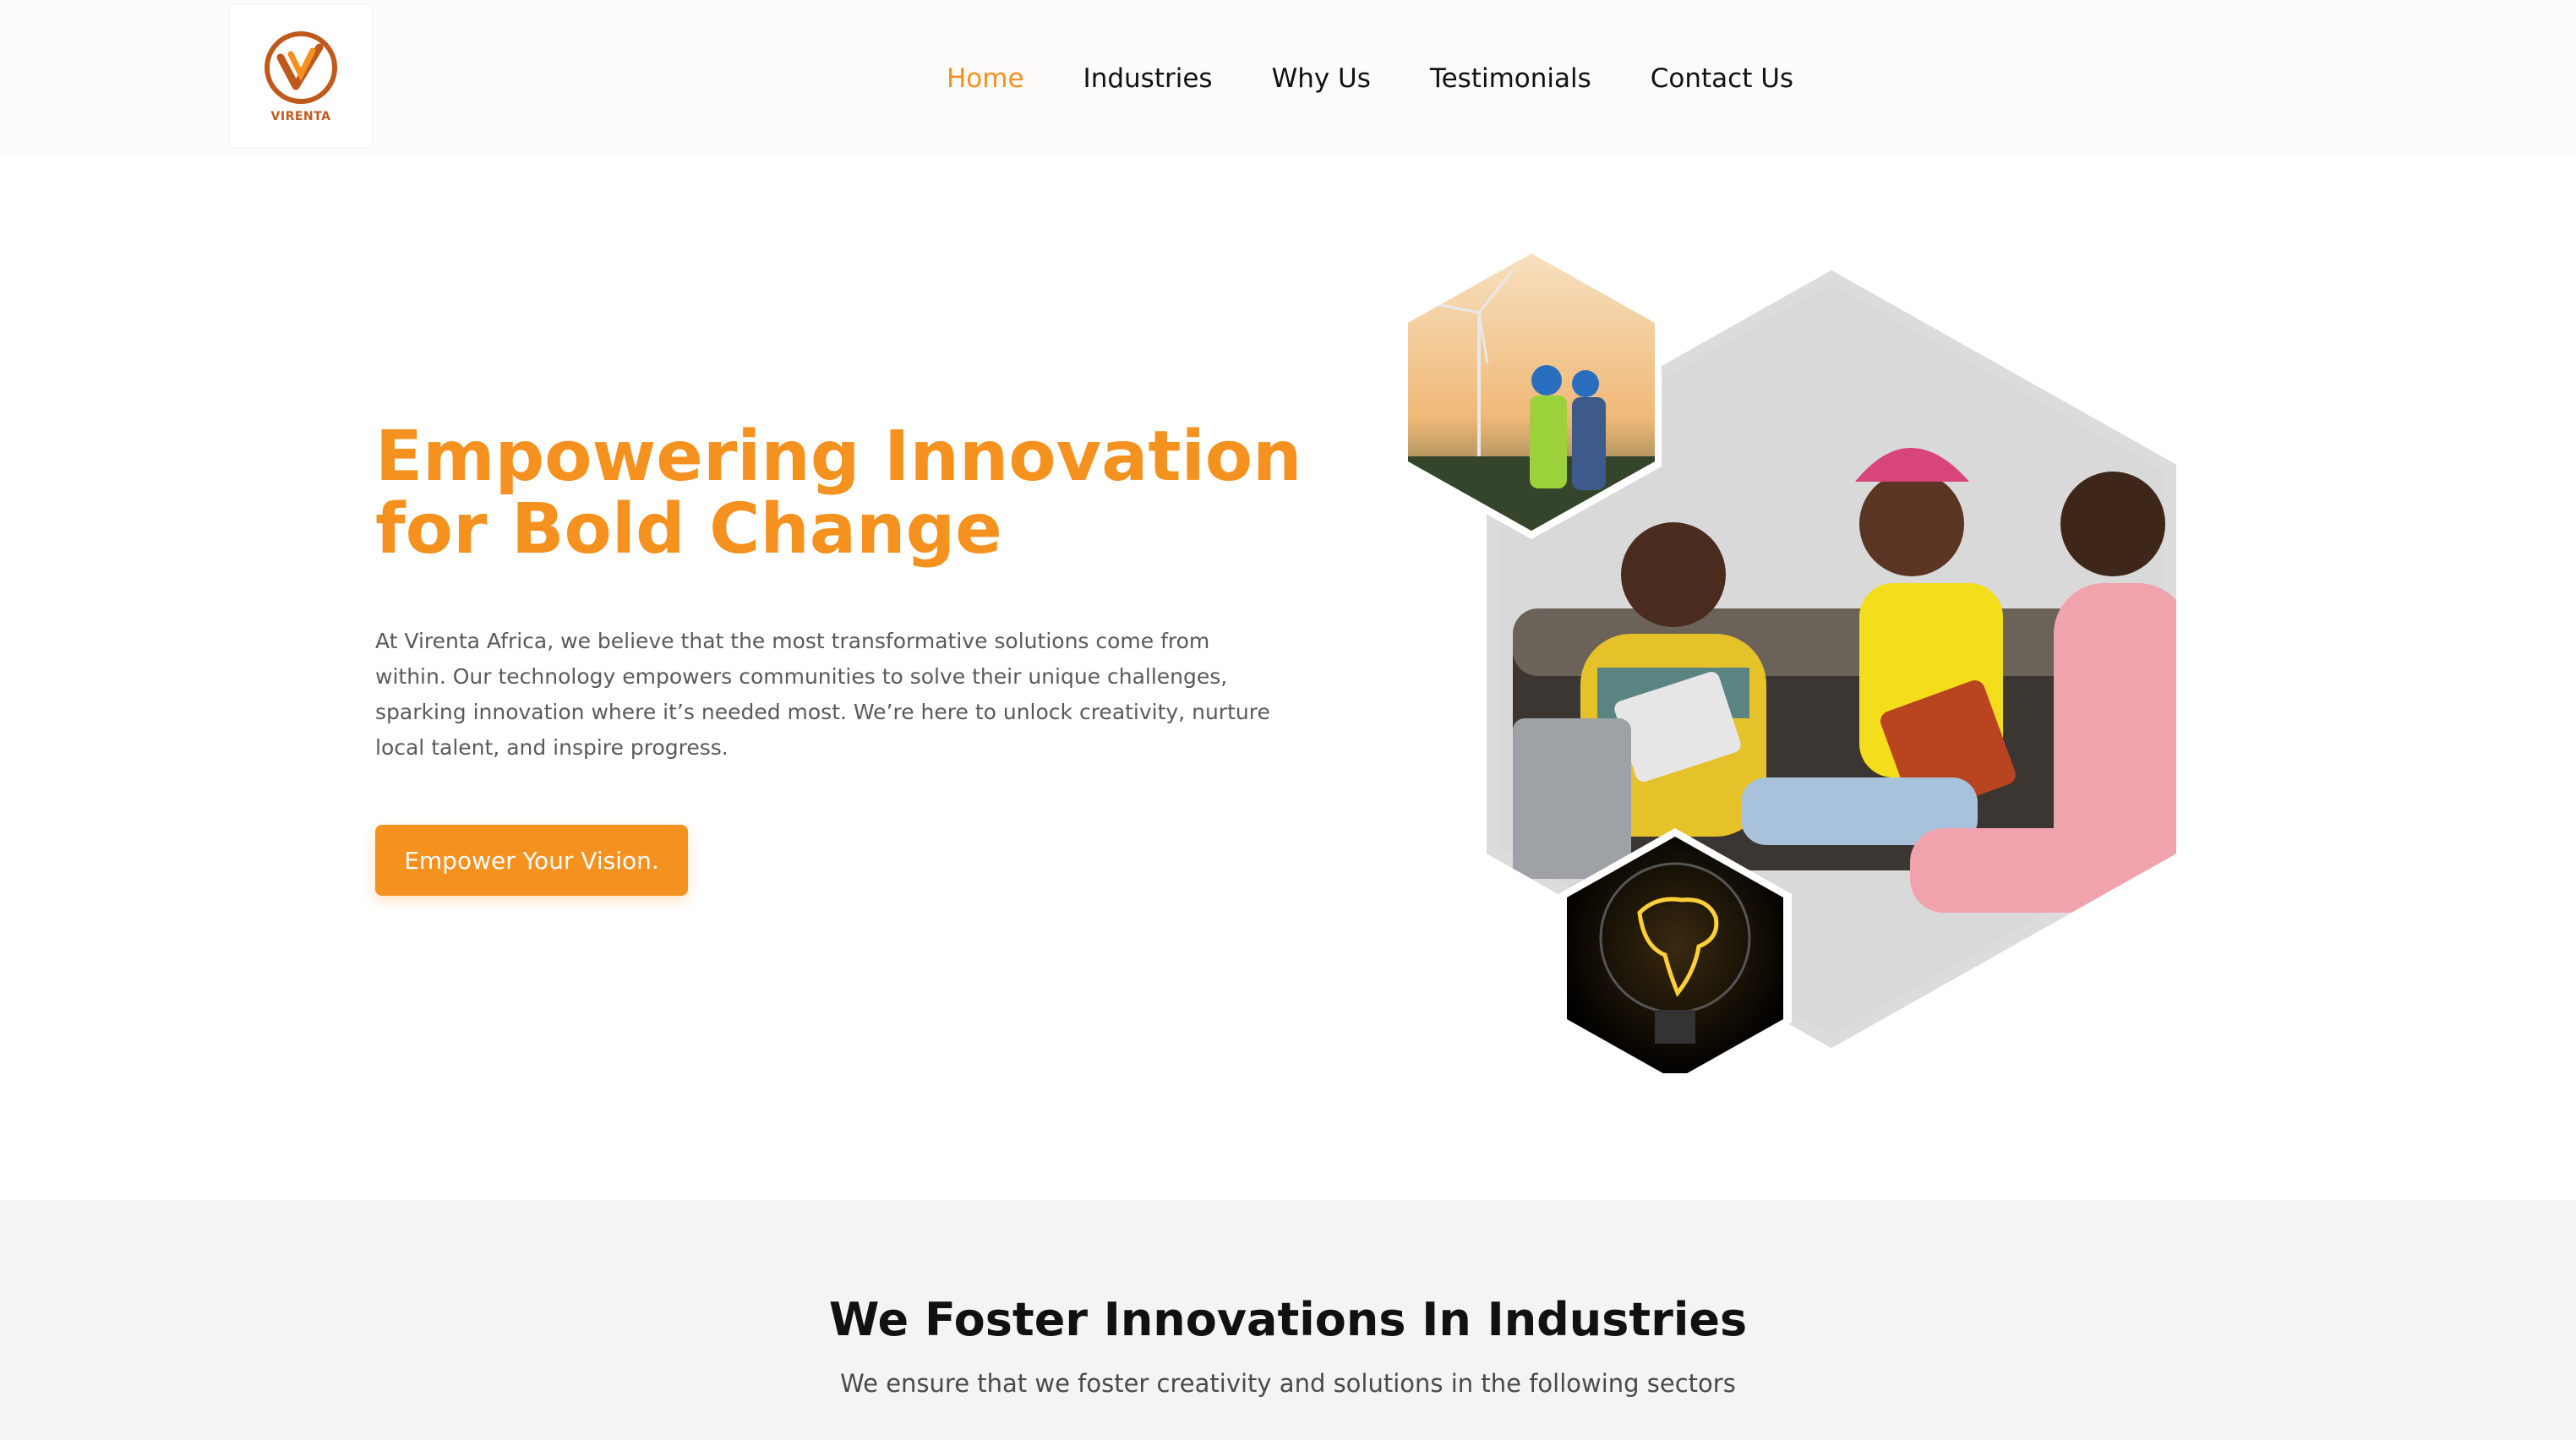 The image size is (2576, 1440). What do you see at coordinates (838, 457) in the screenshot?
I see `hero-title-line-1: Empowering Innovation` at bounding box center [838, 457].